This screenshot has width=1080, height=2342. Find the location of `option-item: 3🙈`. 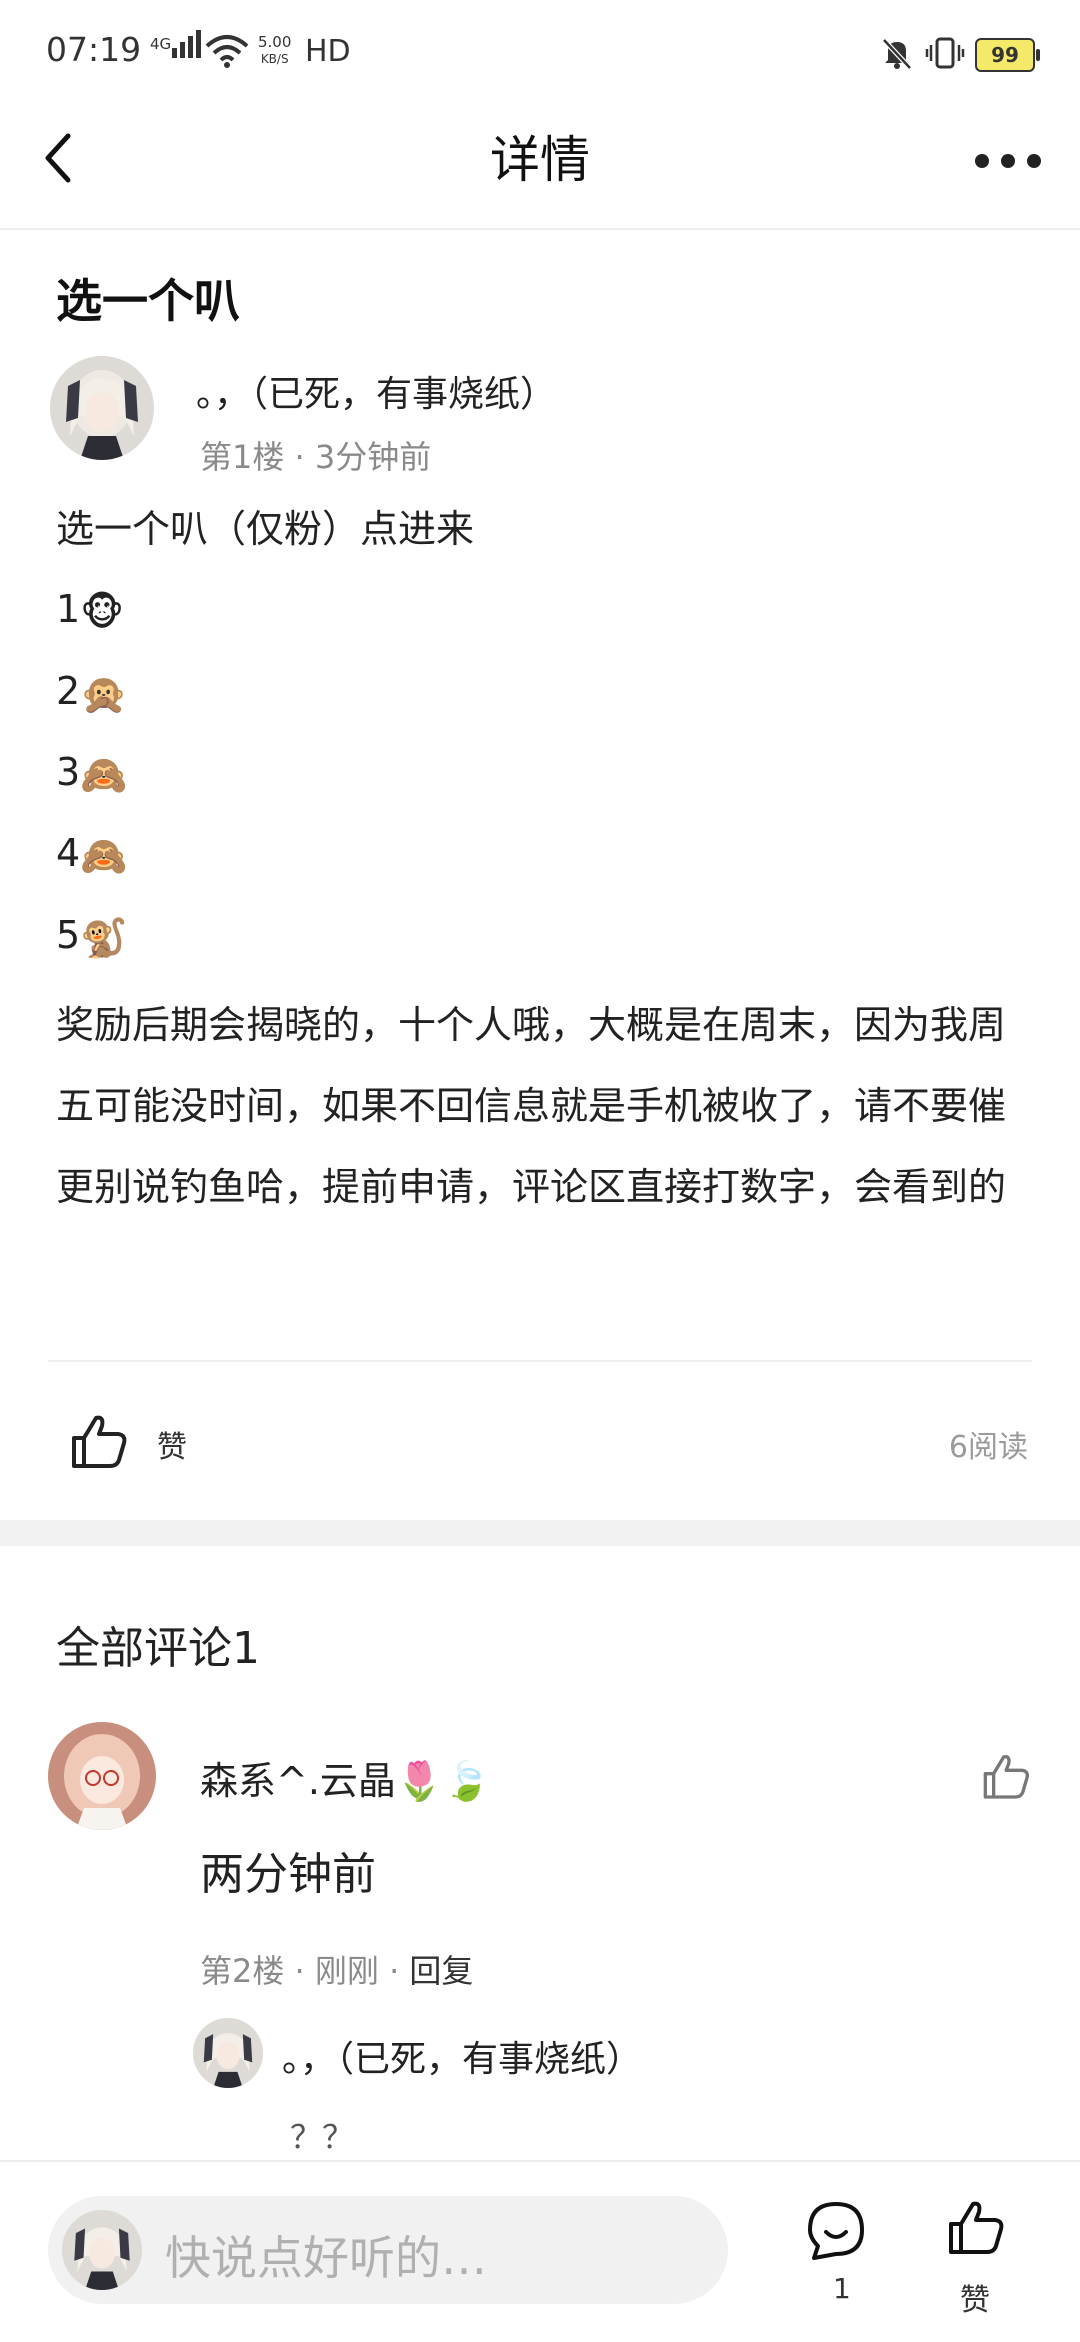

option-item: 3🙈 is located at coordinates (92, 773).